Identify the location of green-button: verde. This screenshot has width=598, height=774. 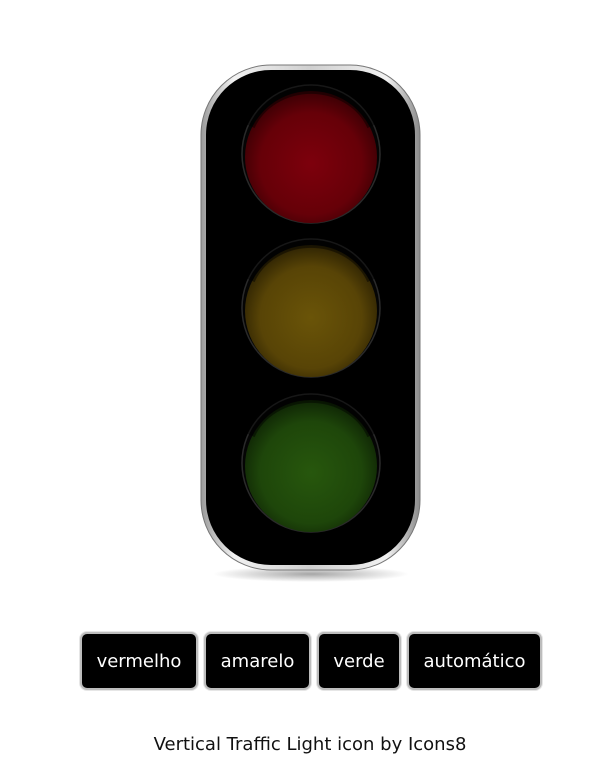
(359, 661).